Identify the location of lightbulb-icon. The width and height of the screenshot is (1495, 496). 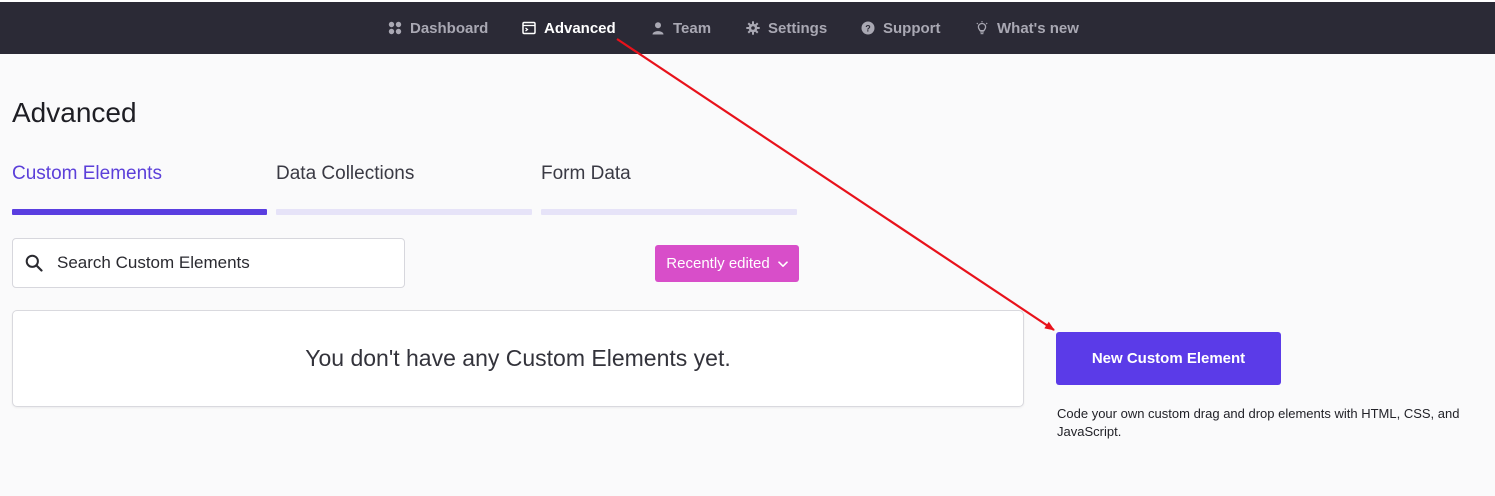
(982, 28).